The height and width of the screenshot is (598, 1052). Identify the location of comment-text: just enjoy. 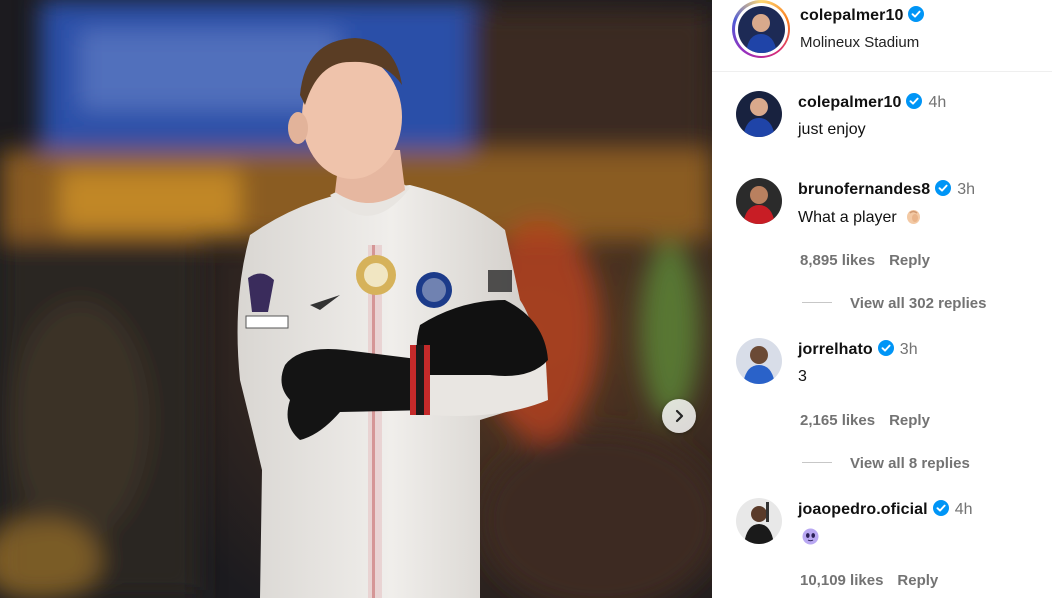
(832, 129).